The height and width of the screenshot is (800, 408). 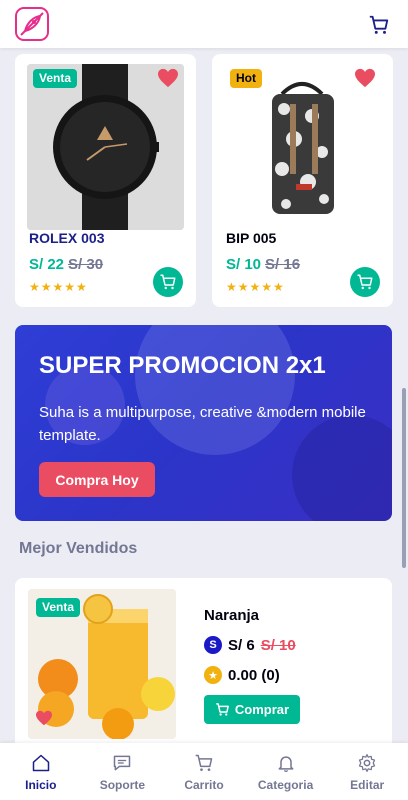 I want to click on product-price: S/ 10 S/ 16, so click(x=263, y=264).